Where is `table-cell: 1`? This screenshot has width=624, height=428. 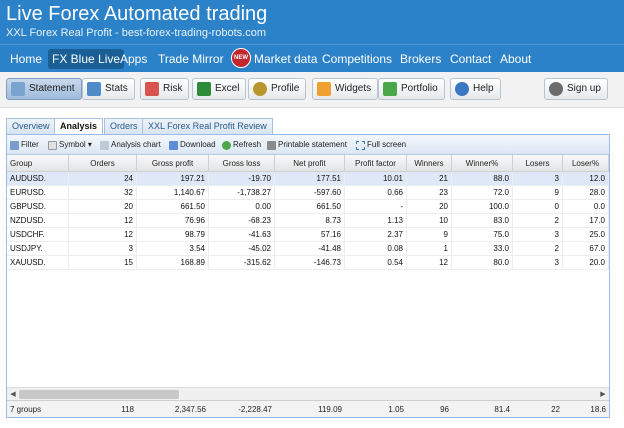 table-cell: 1 is located at coordinates (429, 249).